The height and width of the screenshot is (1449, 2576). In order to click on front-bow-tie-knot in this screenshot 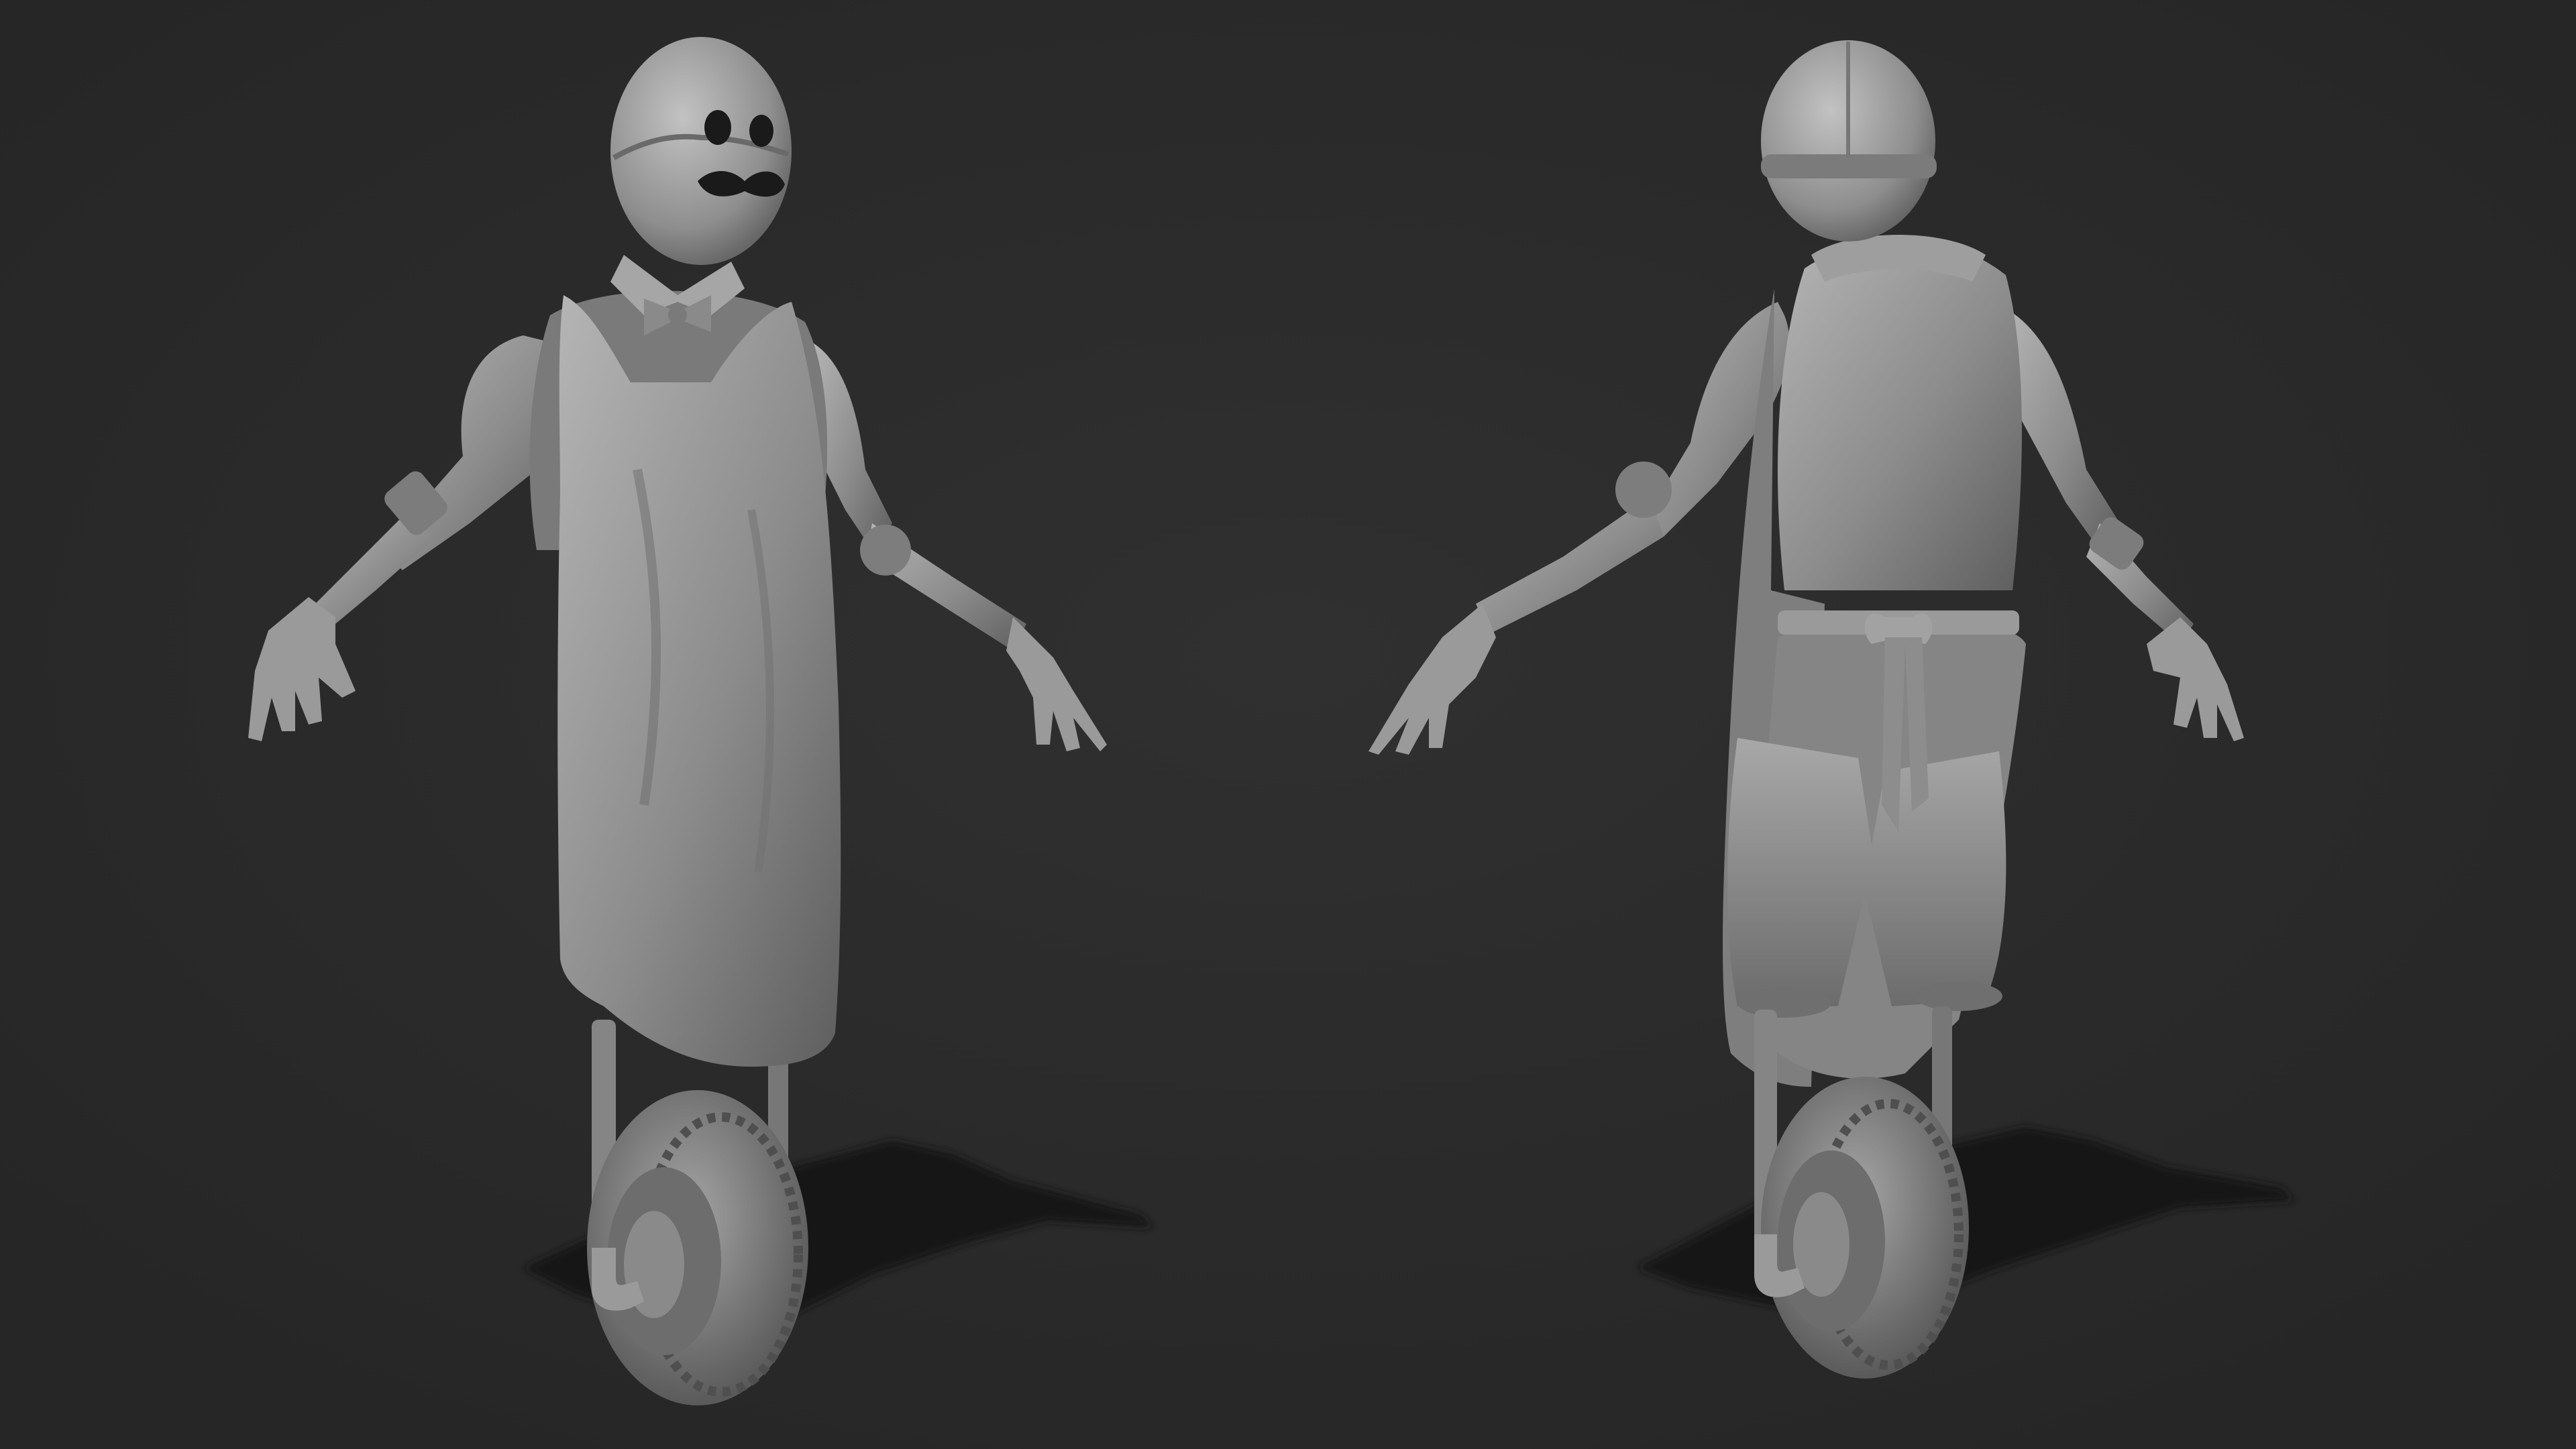, I will do `click(677, 315)`.